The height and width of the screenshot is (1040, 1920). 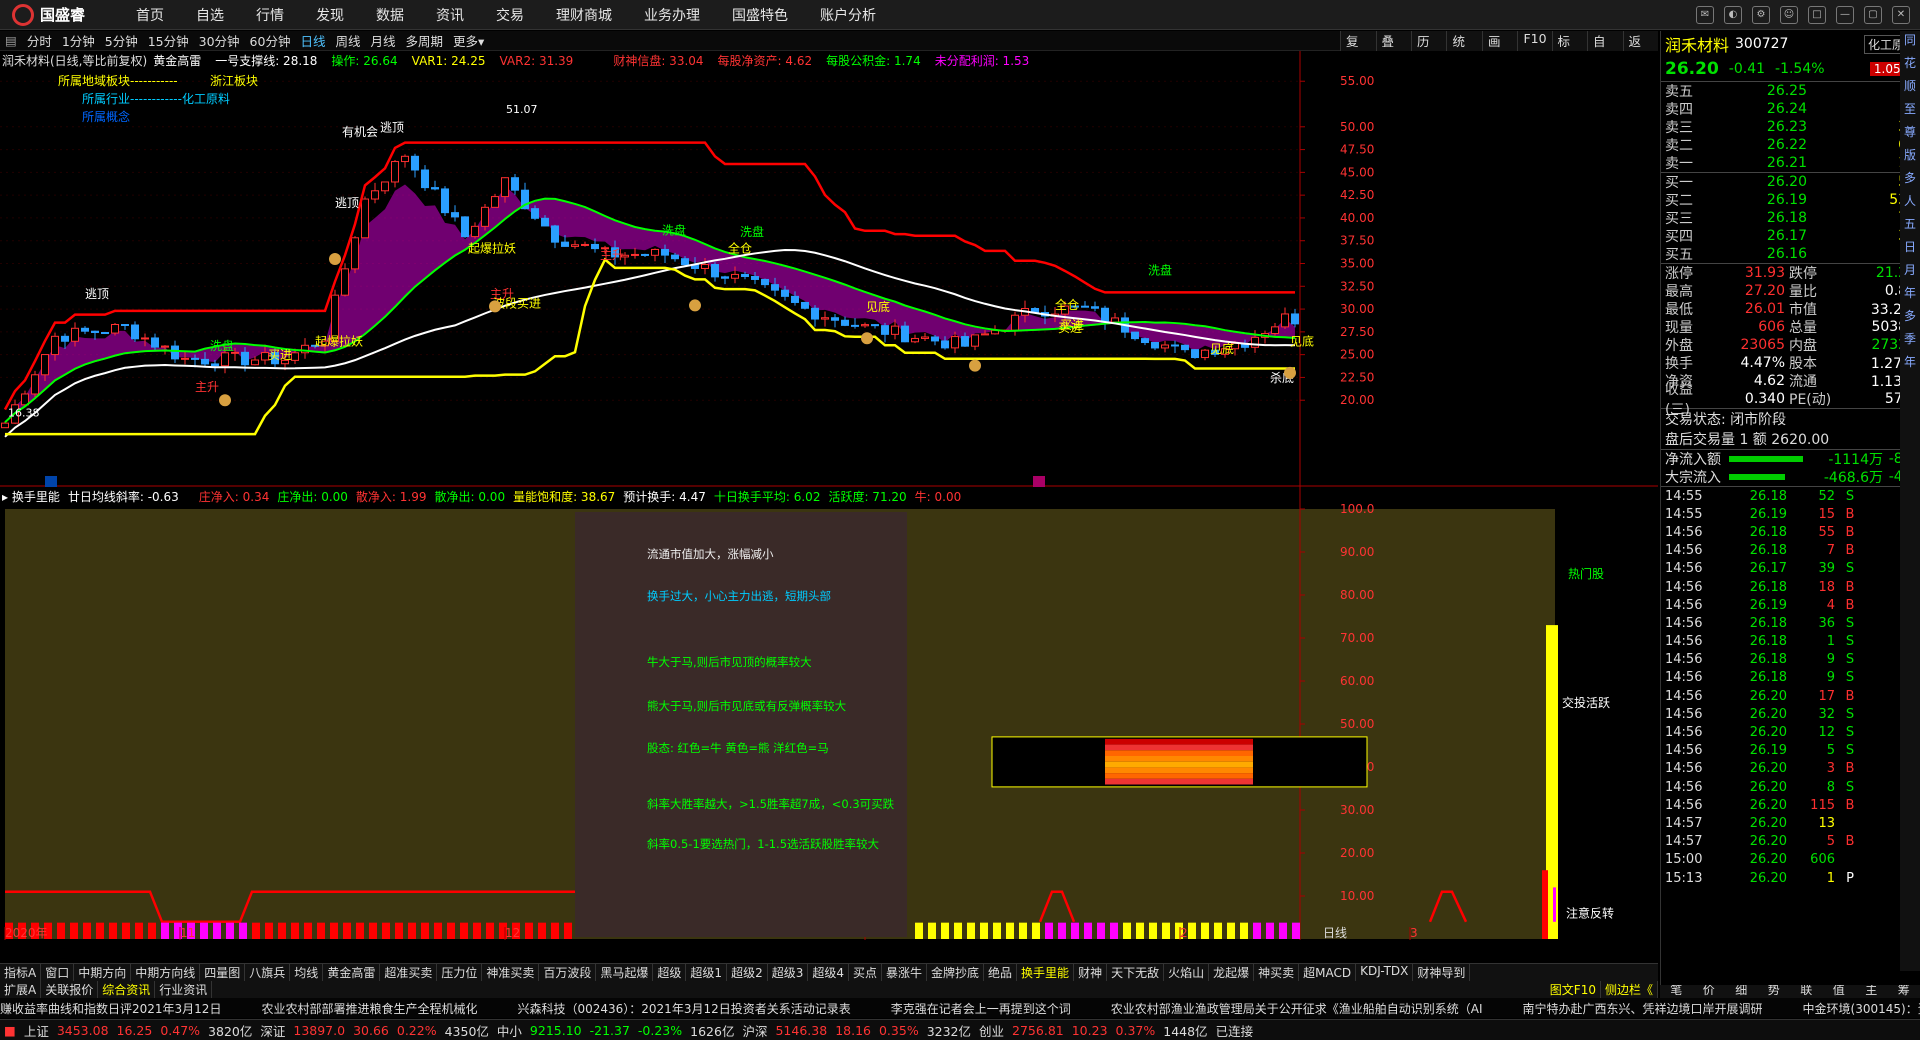 What do you see at coordinates (1136, 972) in the screenshot?
I see `indicator-tab: 天下无敌` at bounding box center [1136, 972].